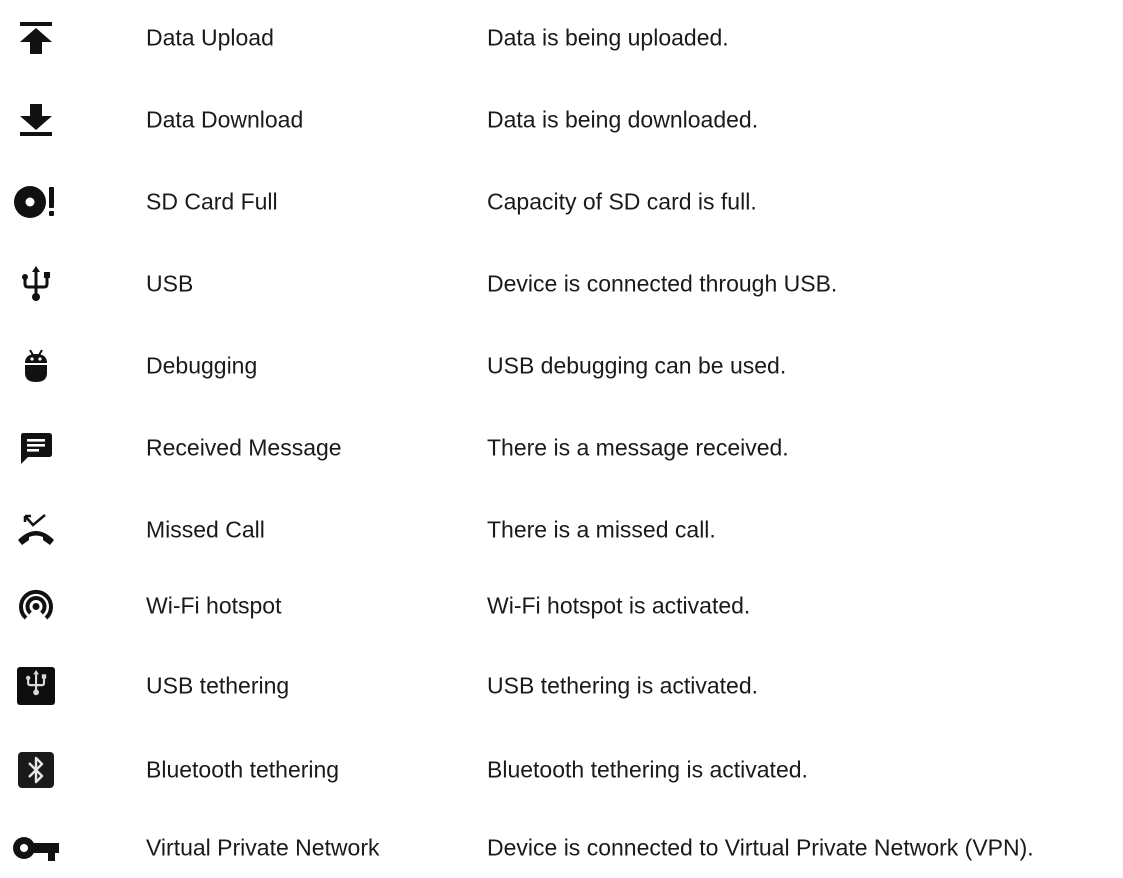 Image resolution: width=1123 pixels, height=878 pixels. I want to click on row-description: There is a missed call., so click(601, 529).